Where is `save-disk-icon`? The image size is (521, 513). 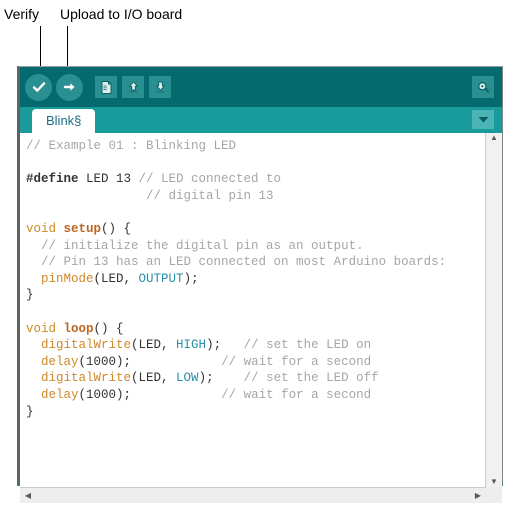 save-disk-icon is located at coordinates (160, 86).